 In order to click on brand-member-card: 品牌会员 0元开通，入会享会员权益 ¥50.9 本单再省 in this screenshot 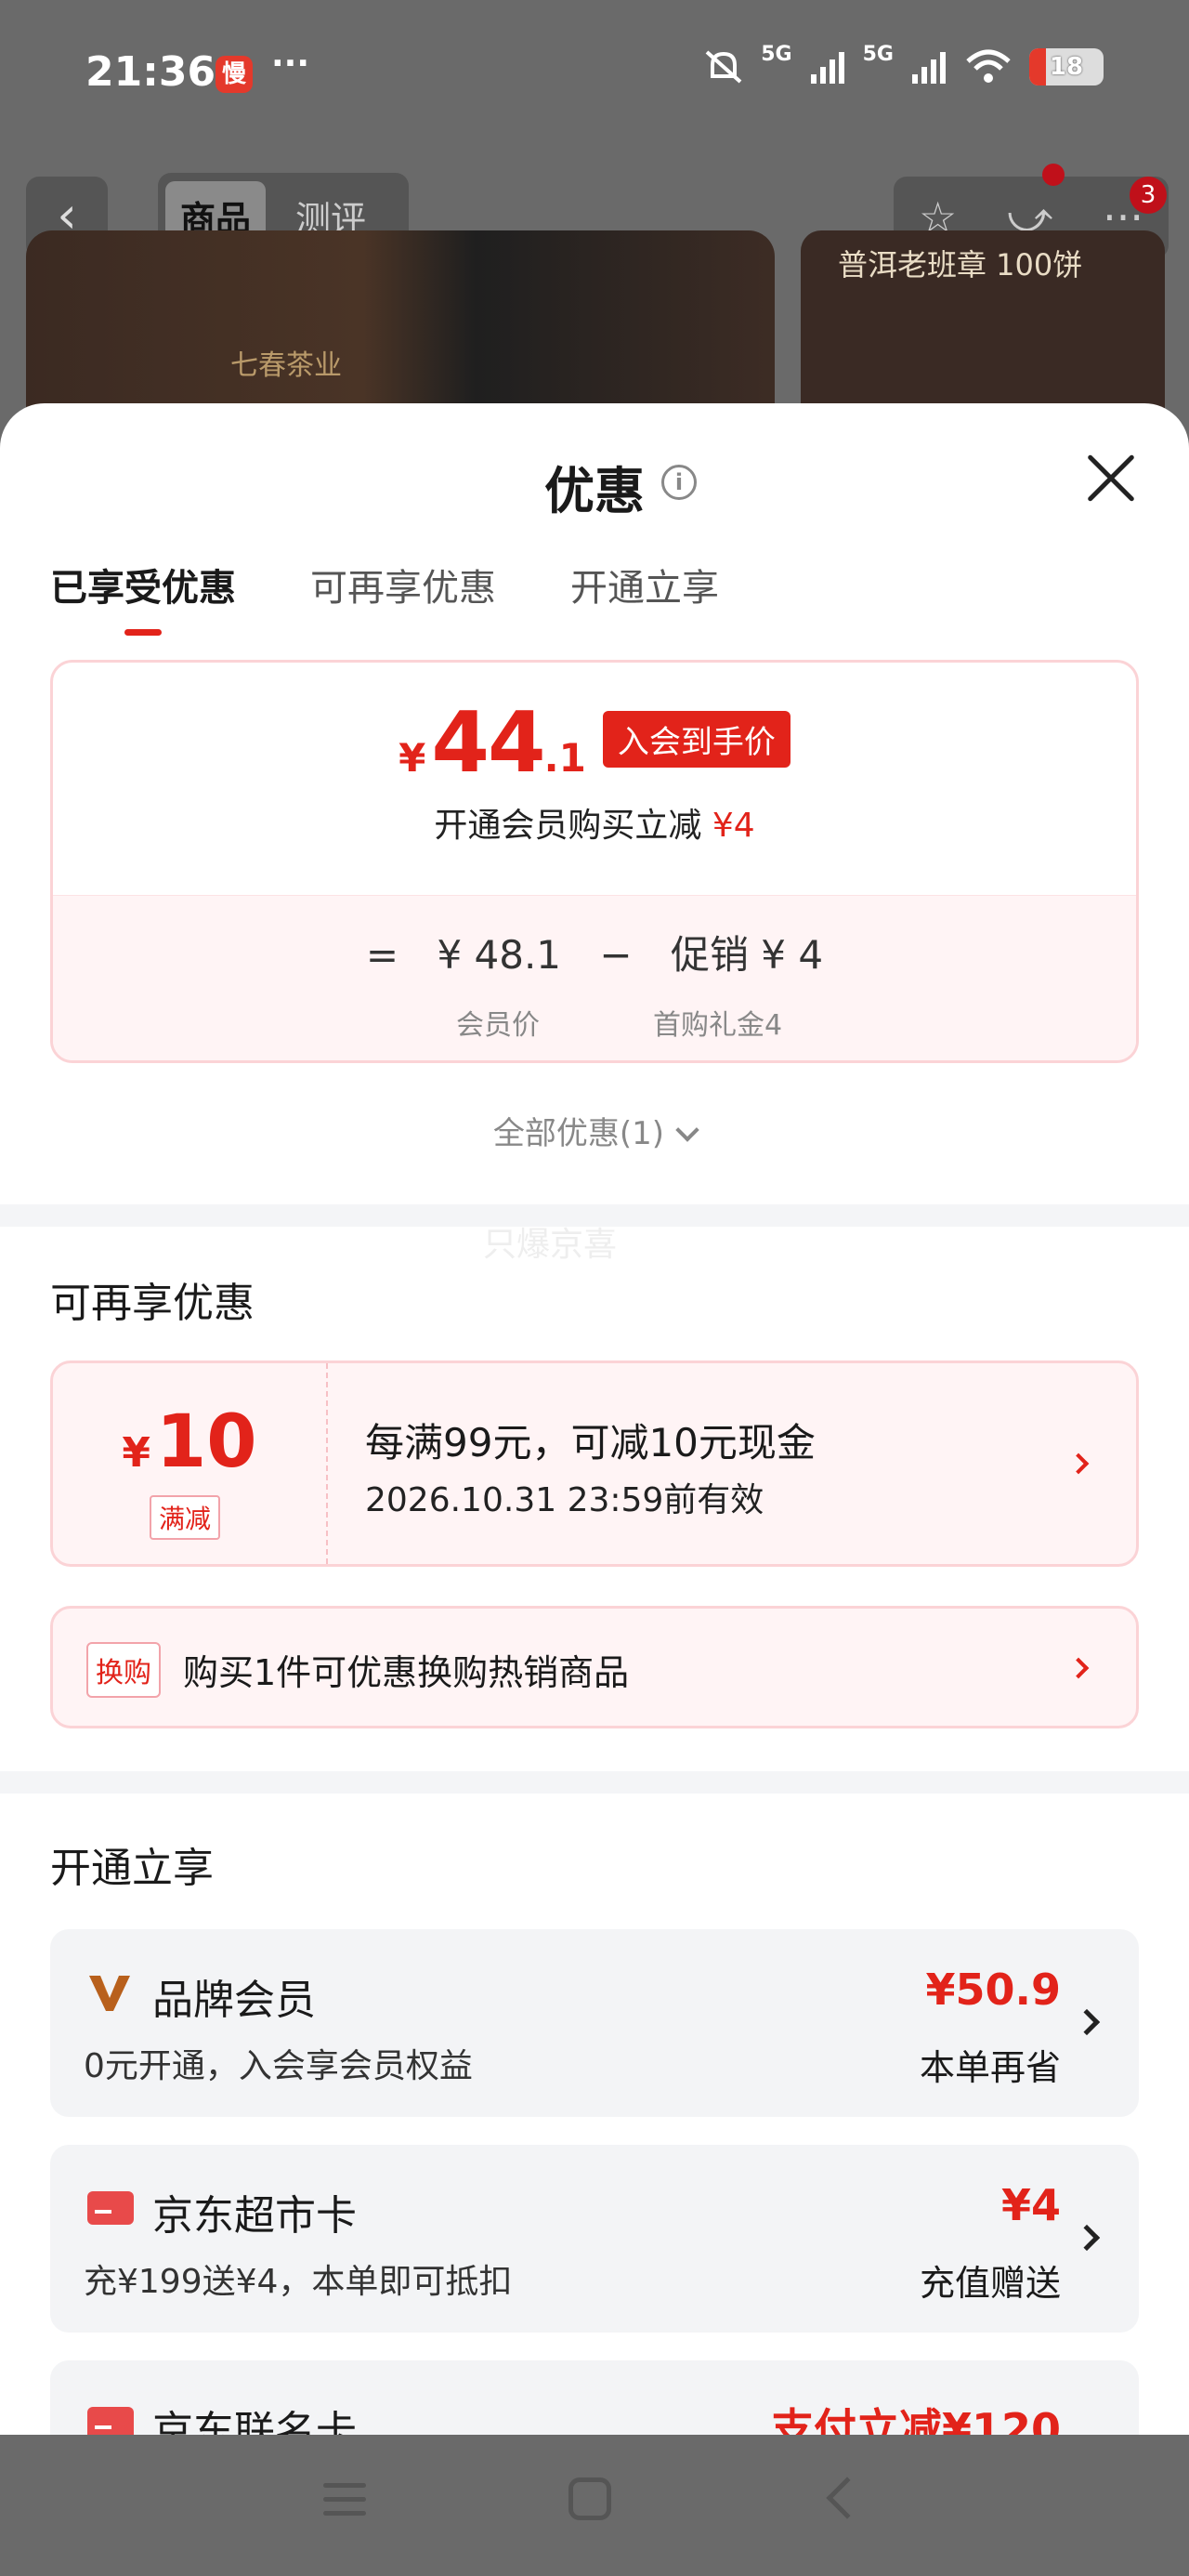, I will do `click(594, 2023)`.